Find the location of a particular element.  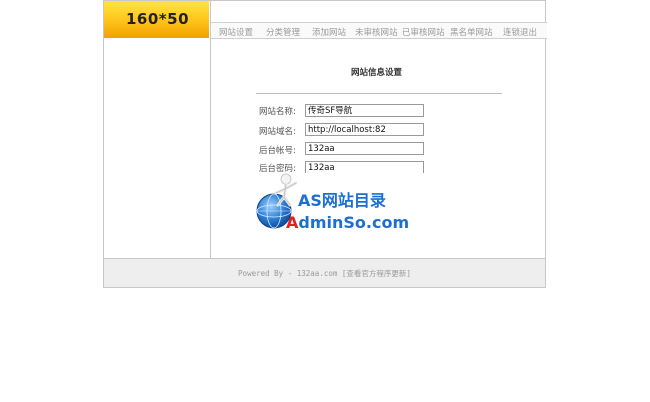

top-nav: 网站设置 分类管理 添加网站 未审核网站 已审核网站 黑名单网站 连锁退出 is located at coordinates (379, 30).